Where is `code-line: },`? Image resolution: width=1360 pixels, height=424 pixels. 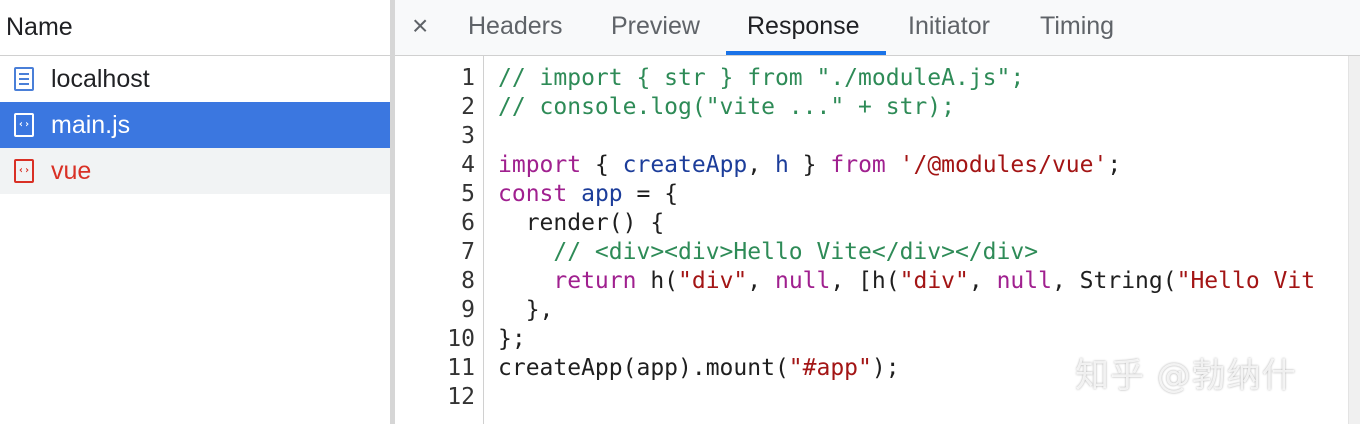 code-line: }, is located at coordinates (526, 310).